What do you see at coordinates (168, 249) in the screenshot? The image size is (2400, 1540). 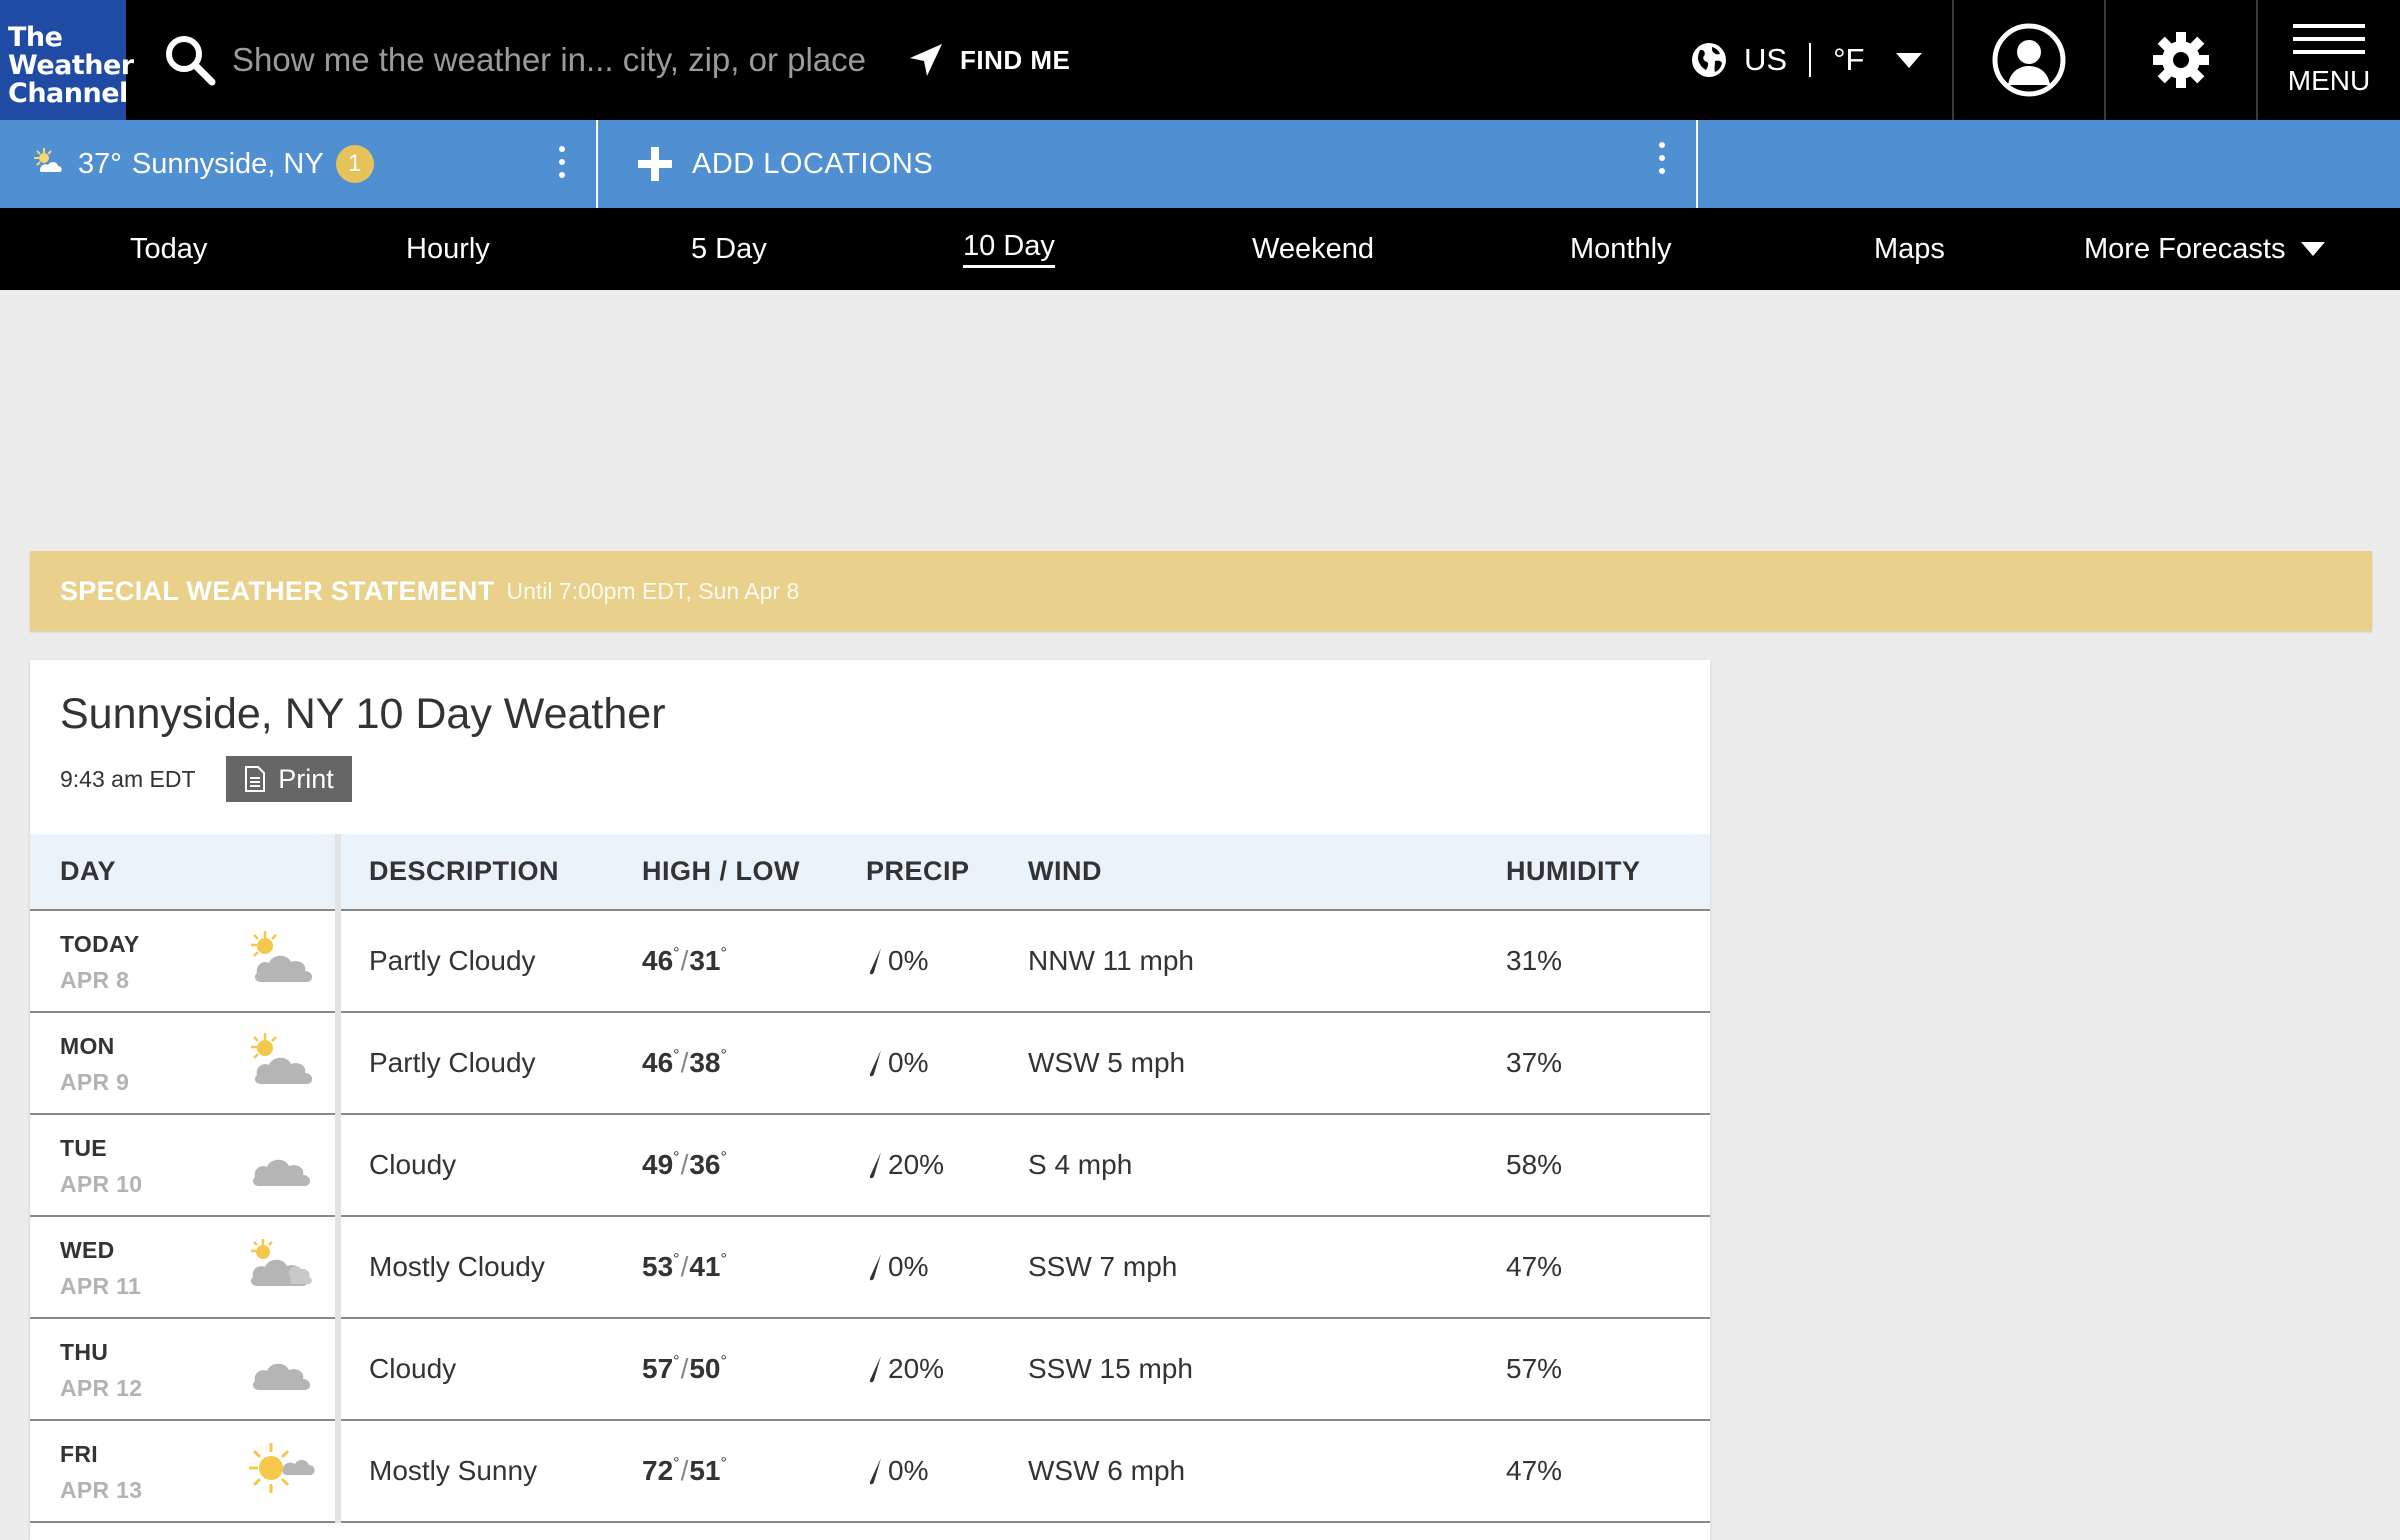 I see `tab-today: Today` at bounding box center [168, 249].